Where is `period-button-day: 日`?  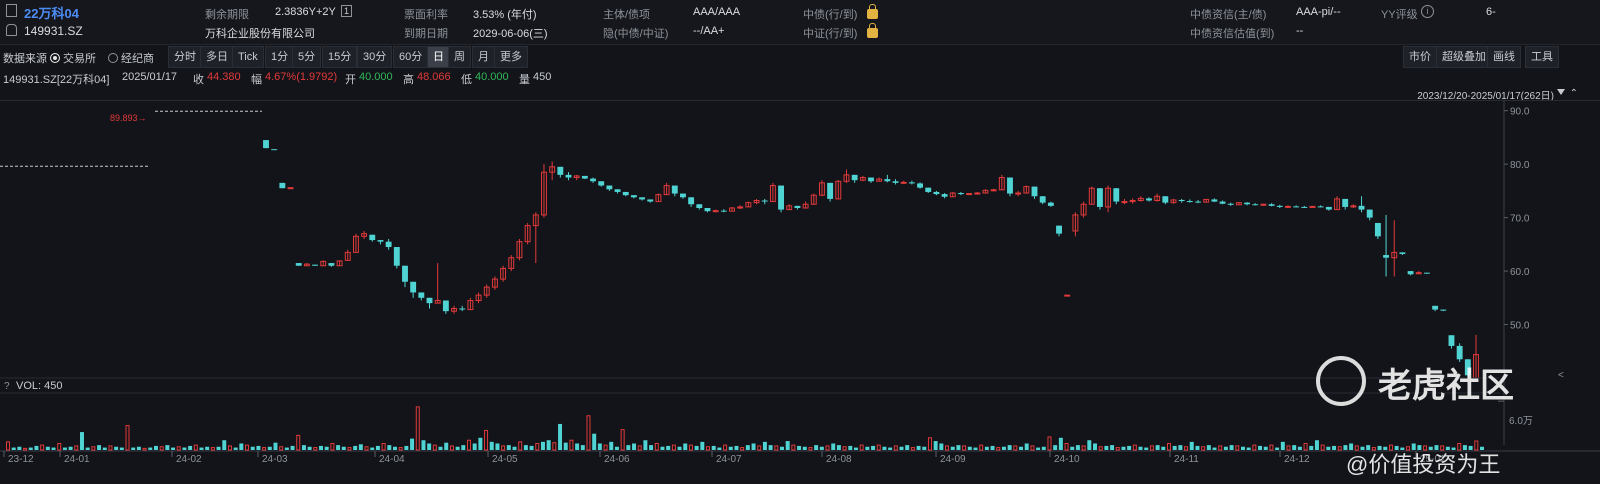
period-button-day: 日 is located at coordinates (438, 57).